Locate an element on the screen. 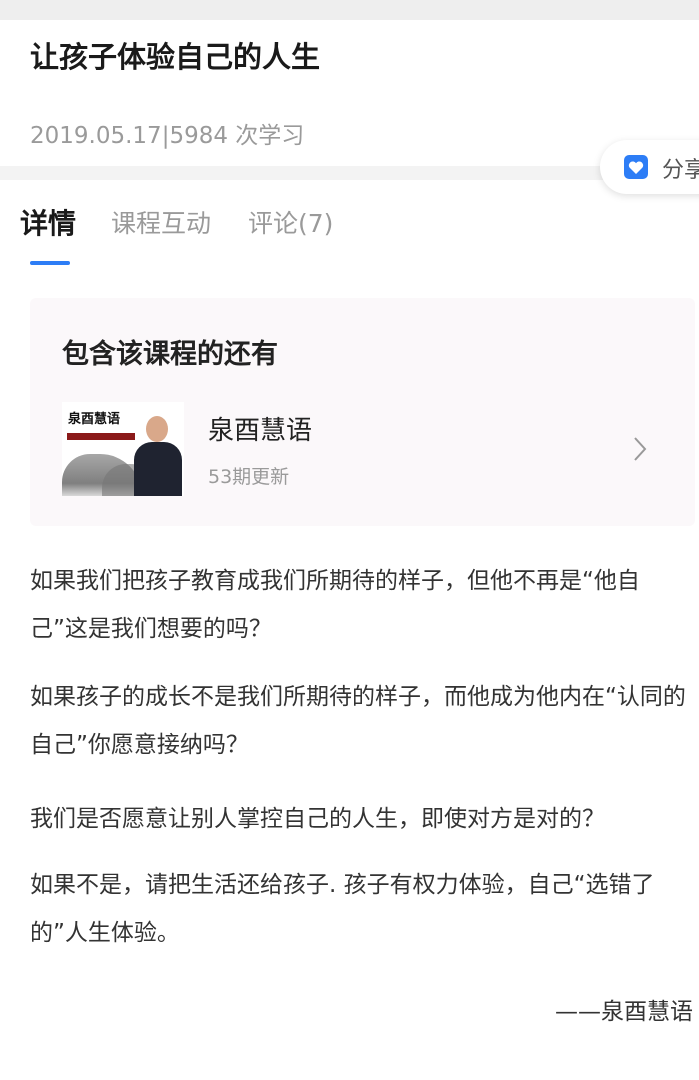  tab-comments: 评论(7) is located at coordinates (290, 222).